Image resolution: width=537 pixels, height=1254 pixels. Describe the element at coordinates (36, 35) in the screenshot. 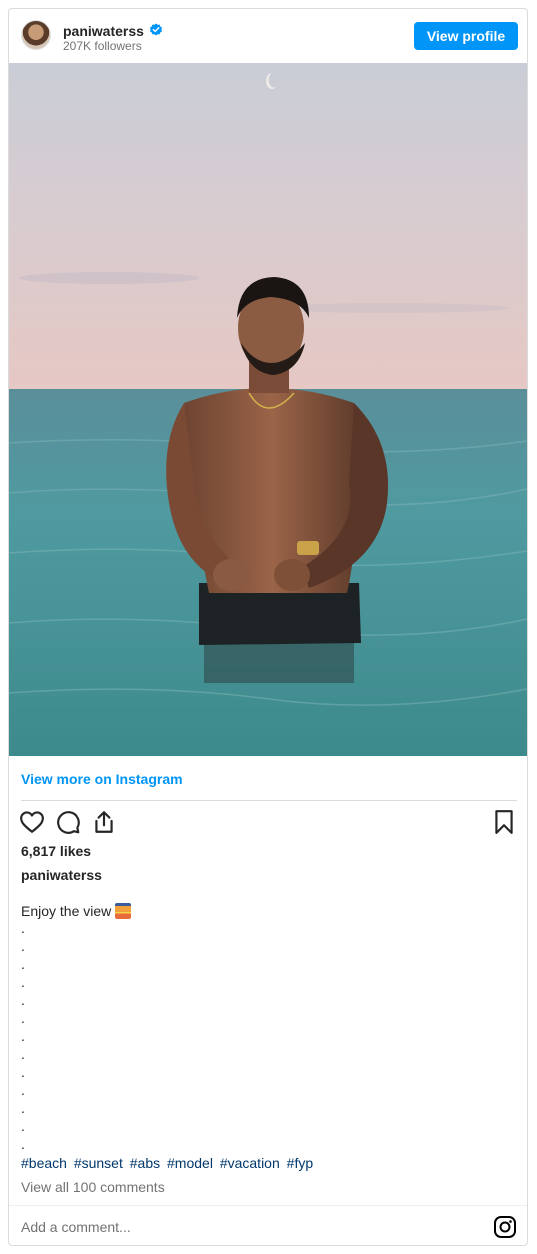

I see `avatar` at that location.